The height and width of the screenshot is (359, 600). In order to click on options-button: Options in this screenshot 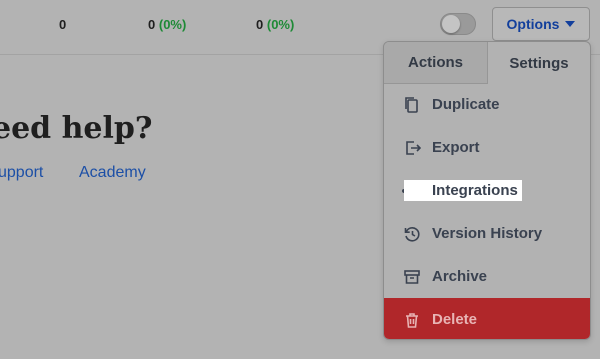, I will do `click(541, 24)`.